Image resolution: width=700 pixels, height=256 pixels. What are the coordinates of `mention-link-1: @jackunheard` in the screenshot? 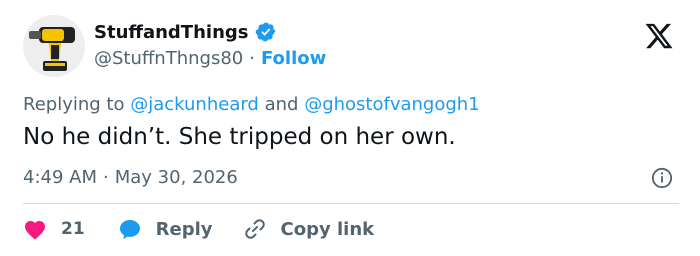 It's located at (194, 104).